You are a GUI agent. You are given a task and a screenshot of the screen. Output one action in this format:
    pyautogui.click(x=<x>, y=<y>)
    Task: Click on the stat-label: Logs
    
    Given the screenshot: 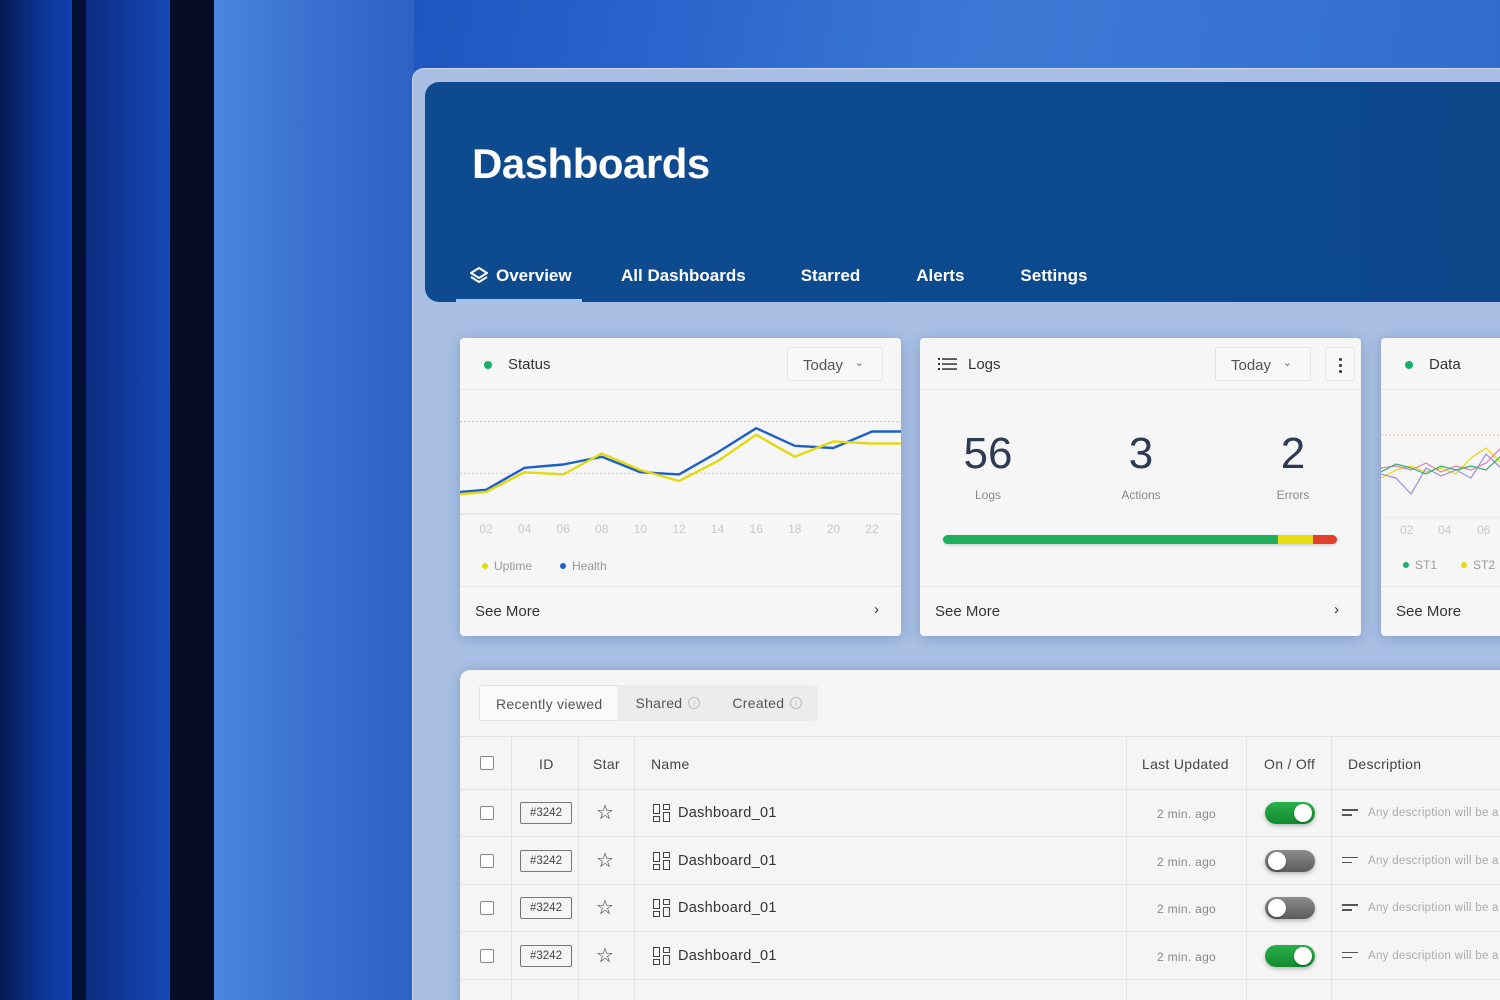 What is the action you would take?
    pyautogui.click(x=988, y=495)
    